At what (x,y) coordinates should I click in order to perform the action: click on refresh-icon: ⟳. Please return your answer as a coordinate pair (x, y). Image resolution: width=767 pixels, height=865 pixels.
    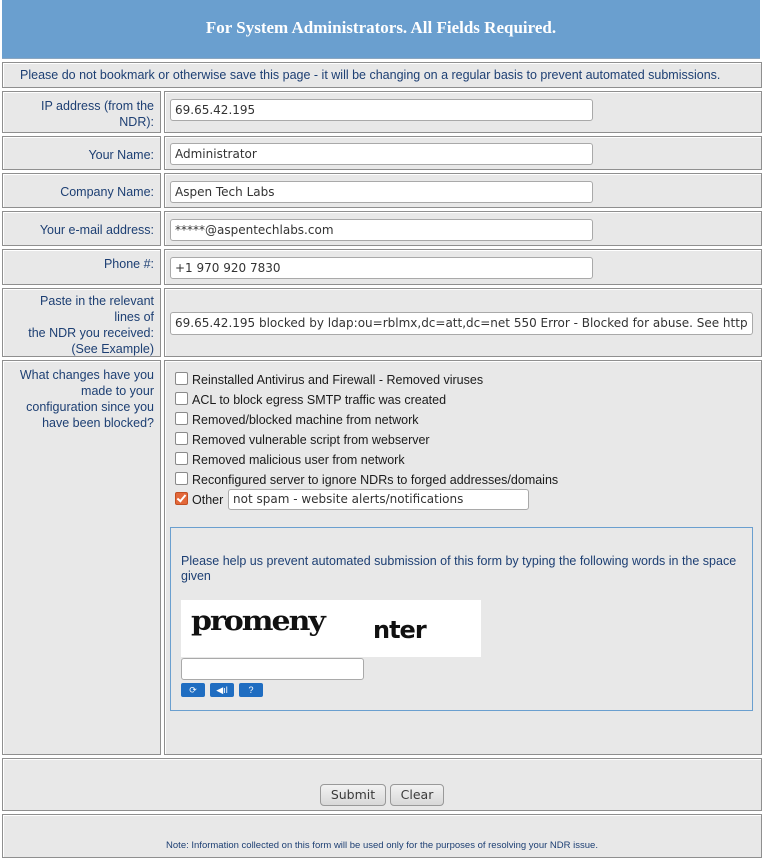
    Looking at the image, I should click on (193, 690).